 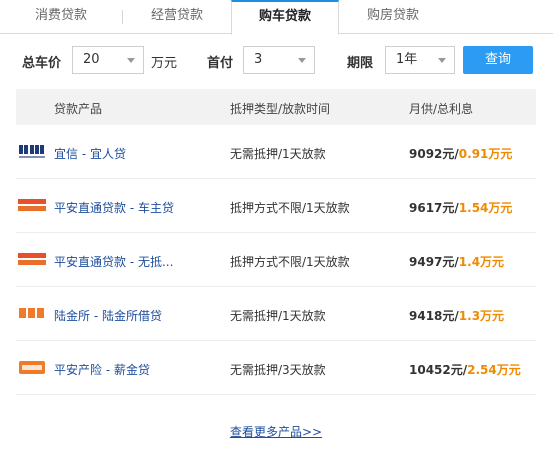 What do you see at coordinates (78, 109) in the screenshot?
I see `header-product: 贷款产品` at bounding box center [78, 109].